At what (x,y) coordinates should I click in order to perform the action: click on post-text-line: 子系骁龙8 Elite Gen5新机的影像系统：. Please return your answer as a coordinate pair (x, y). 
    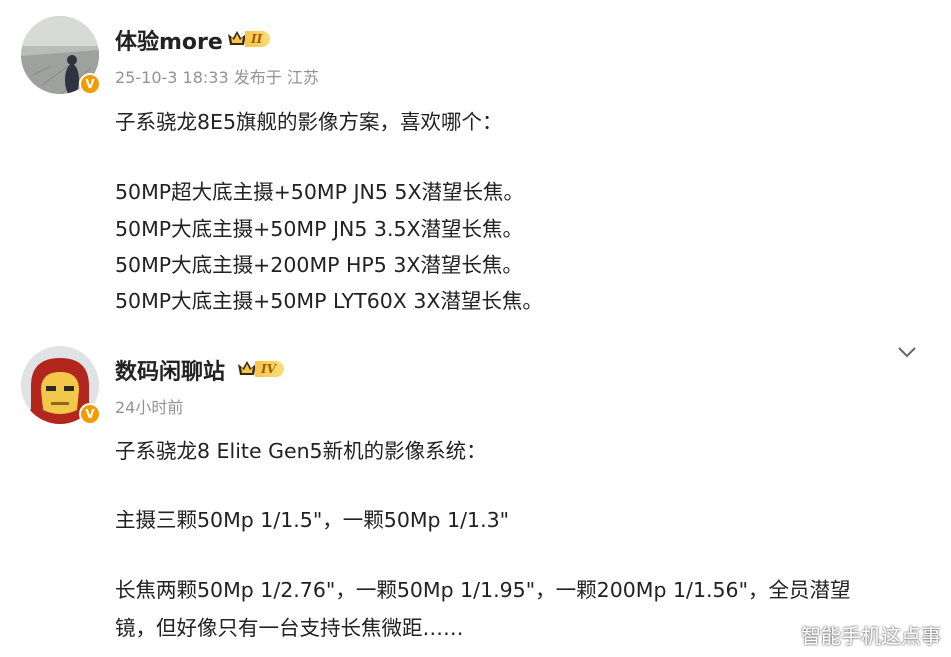
    Looking at the image, I should click on (301, 451).